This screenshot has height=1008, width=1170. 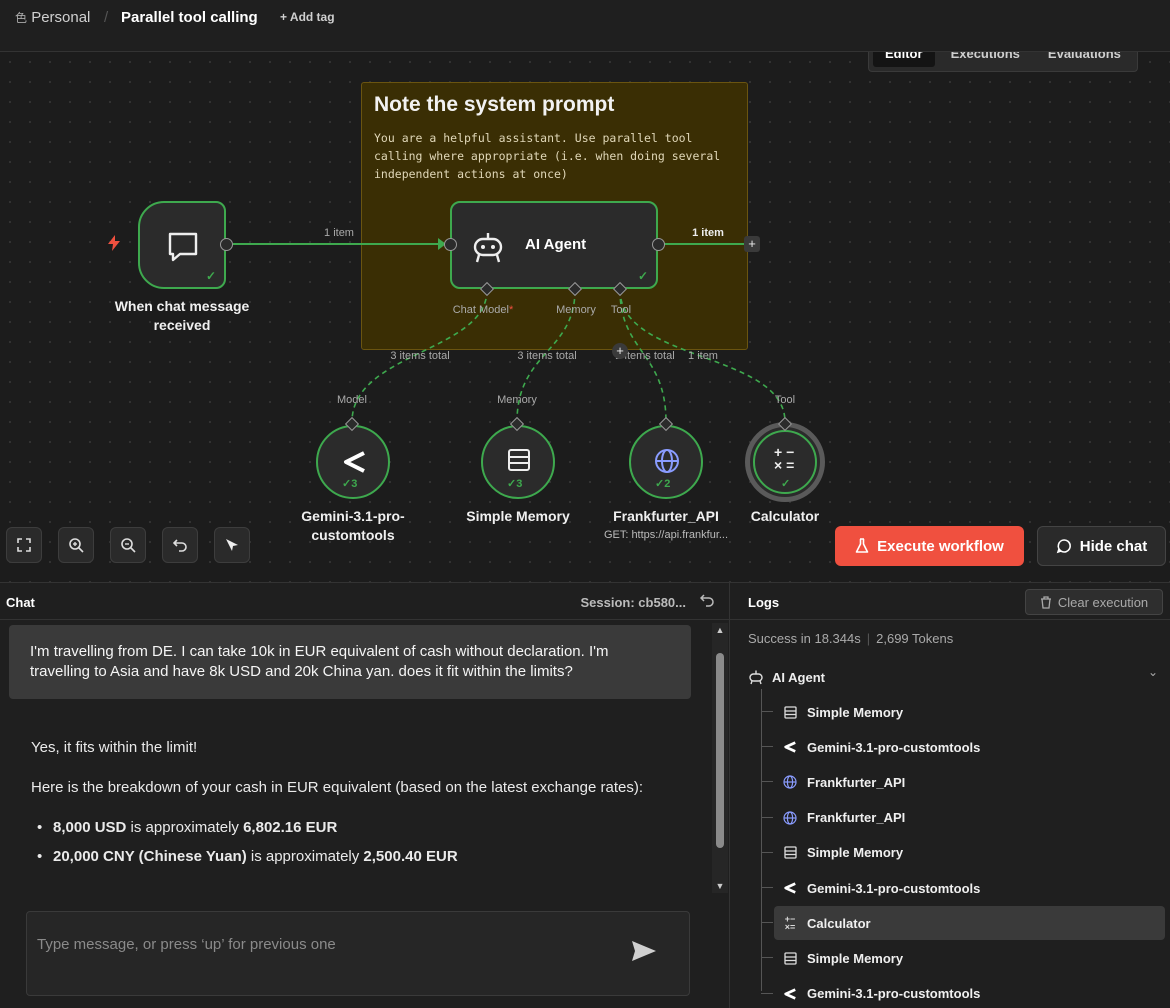 I want to click on zoom-in-icon, so click(x=76, y=545).